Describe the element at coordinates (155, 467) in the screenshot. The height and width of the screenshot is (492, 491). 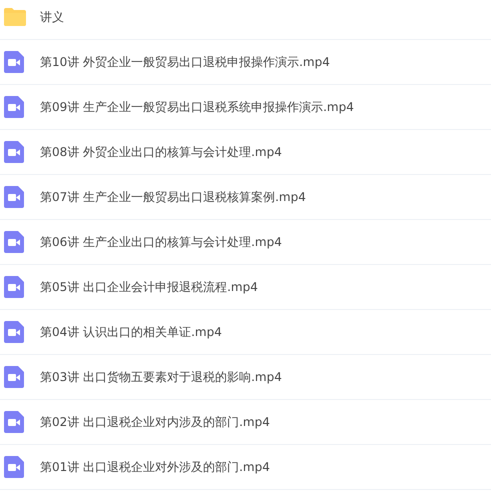
I see `file-name: 第01讲 出口退税企业对外涉及的部门.mp4` at that location.